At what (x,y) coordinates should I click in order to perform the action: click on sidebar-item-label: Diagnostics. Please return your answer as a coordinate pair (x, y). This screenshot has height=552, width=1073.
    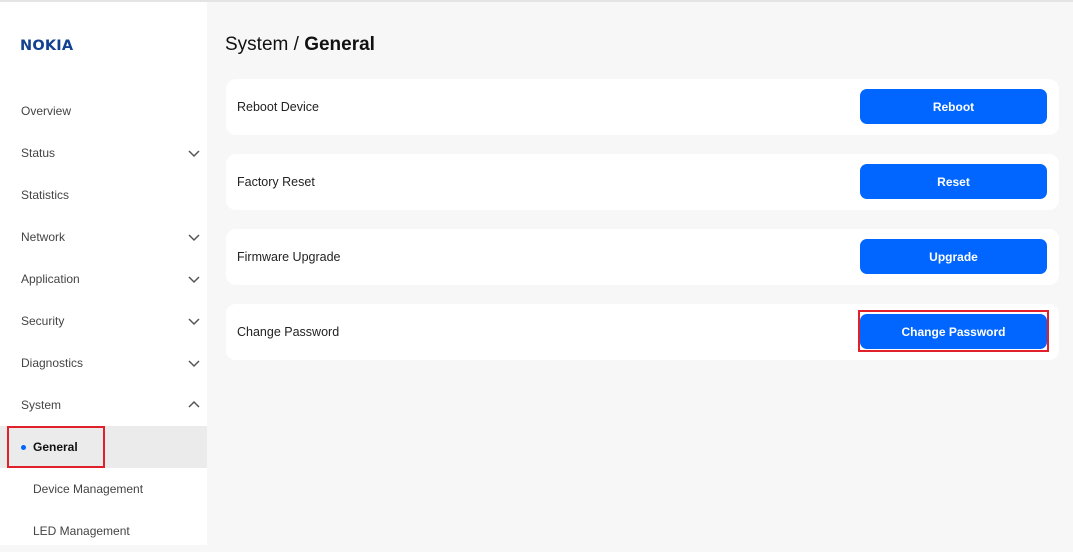
    Looking at the image, I should click on (52, 363).